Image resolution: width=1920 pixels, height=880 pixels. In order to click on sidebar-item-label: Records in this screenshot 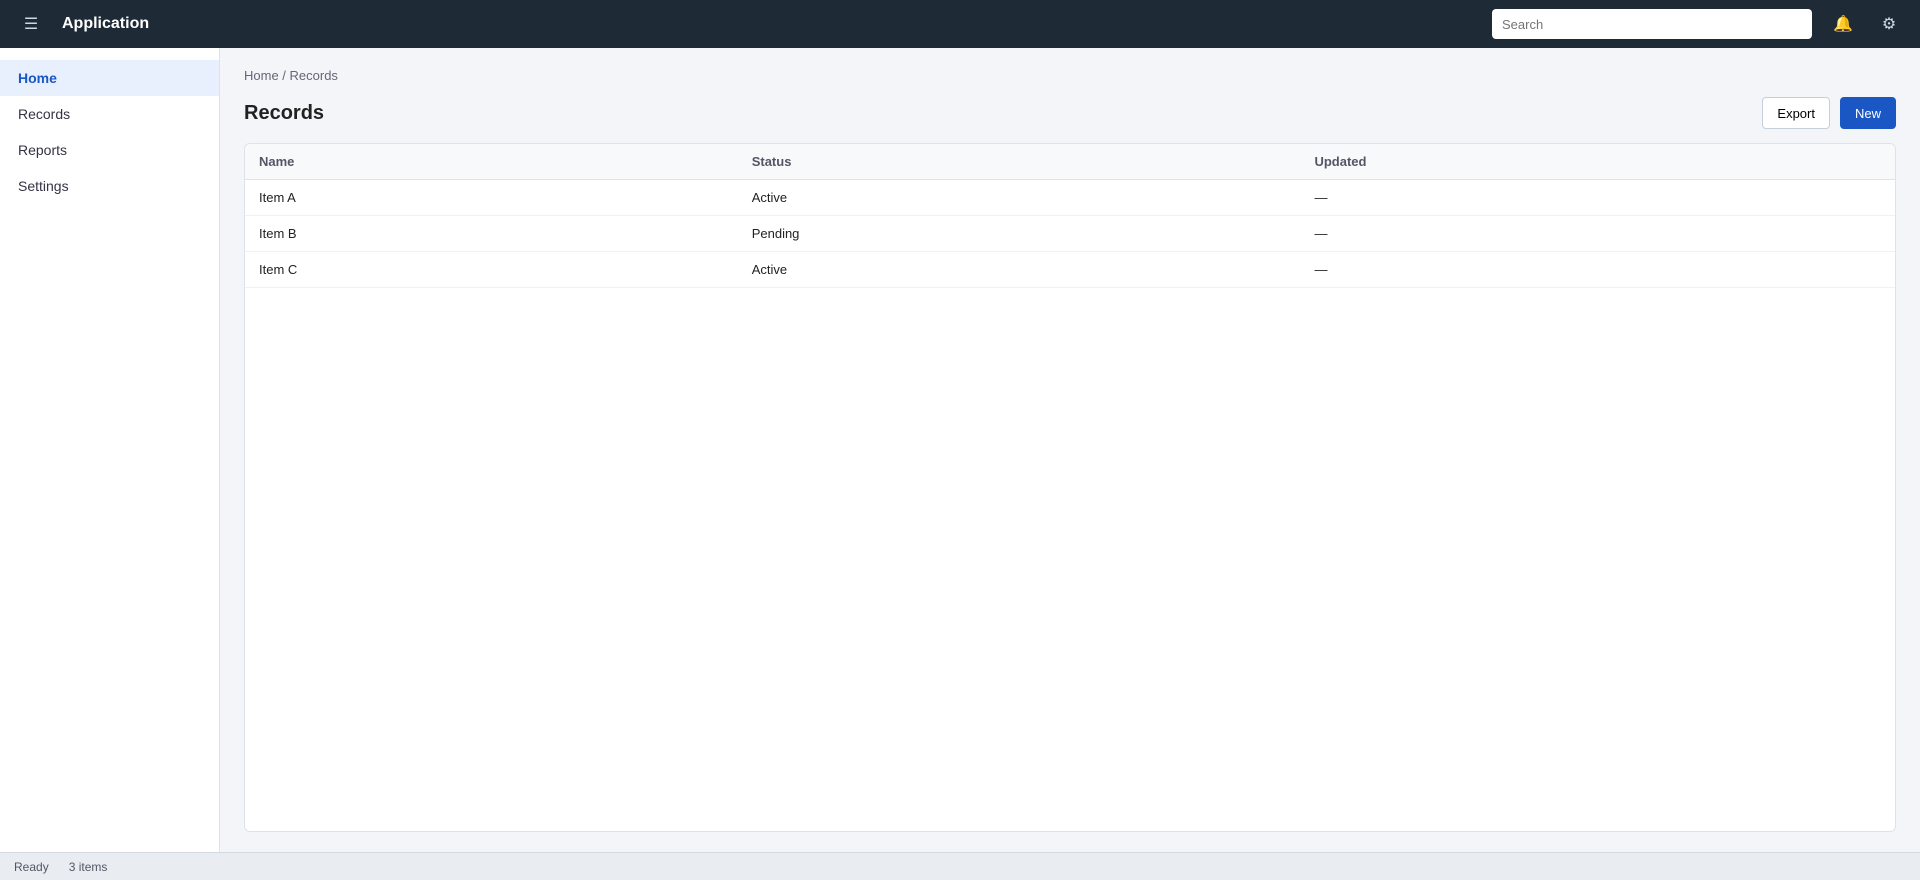, I will do `click(44, 114)`.